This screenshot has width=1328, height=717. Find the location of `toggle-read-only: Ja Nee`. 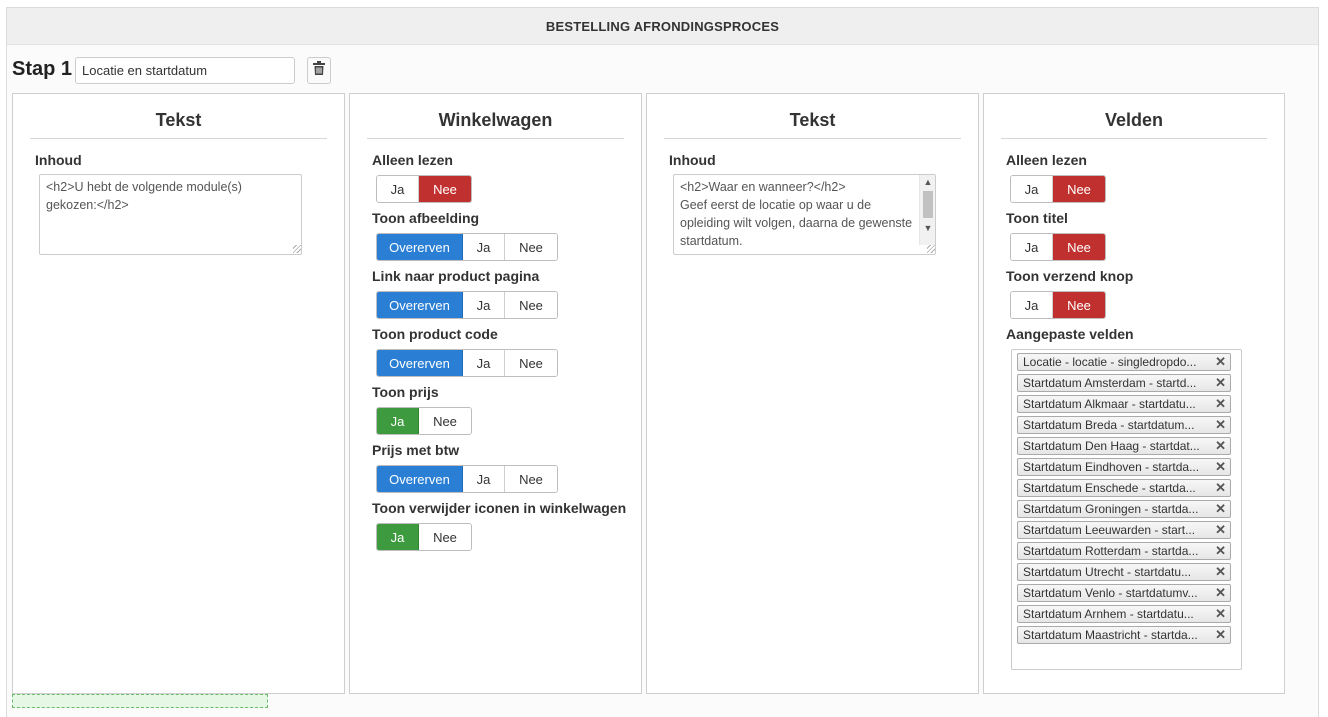

toggle-read-only: Ja Nee is located at coordinates (1058, 189).